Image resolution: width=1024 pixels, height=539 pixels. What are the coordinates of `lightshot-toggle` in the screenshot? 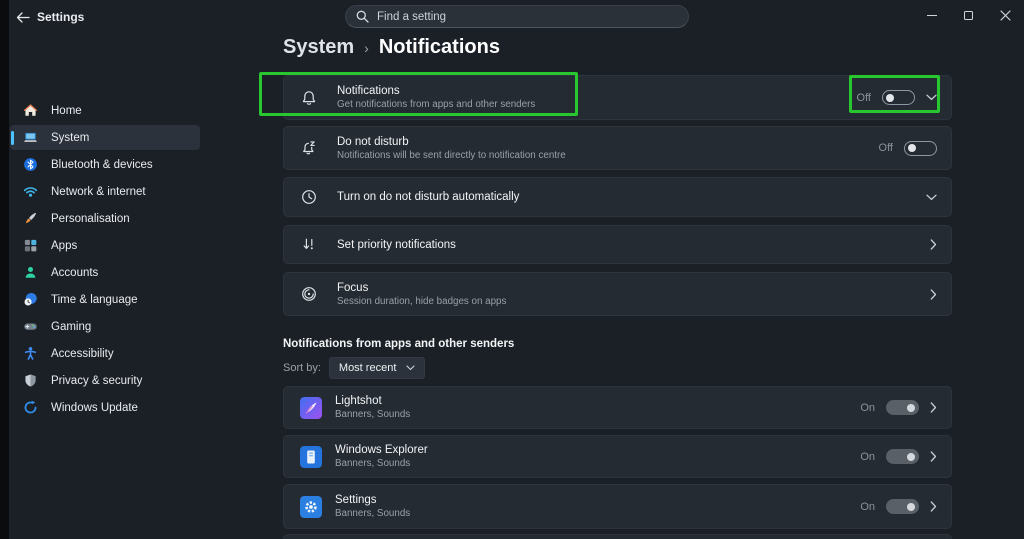 It's located at (902, 407).